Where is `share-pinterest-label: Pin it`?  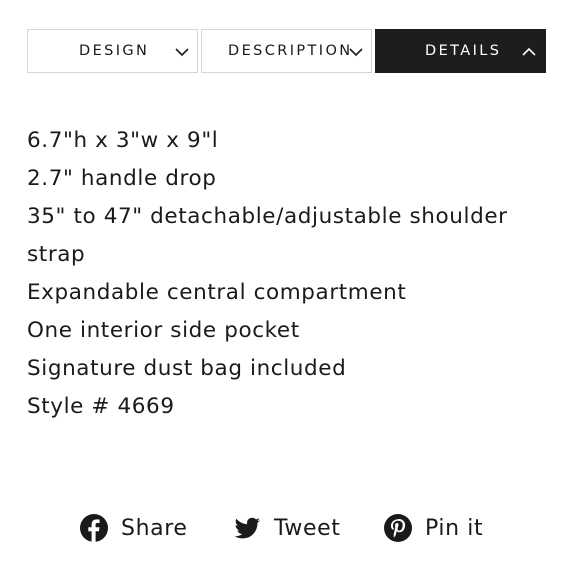 share-pinterest-label: Pin it is located at coordinates (454, 528).